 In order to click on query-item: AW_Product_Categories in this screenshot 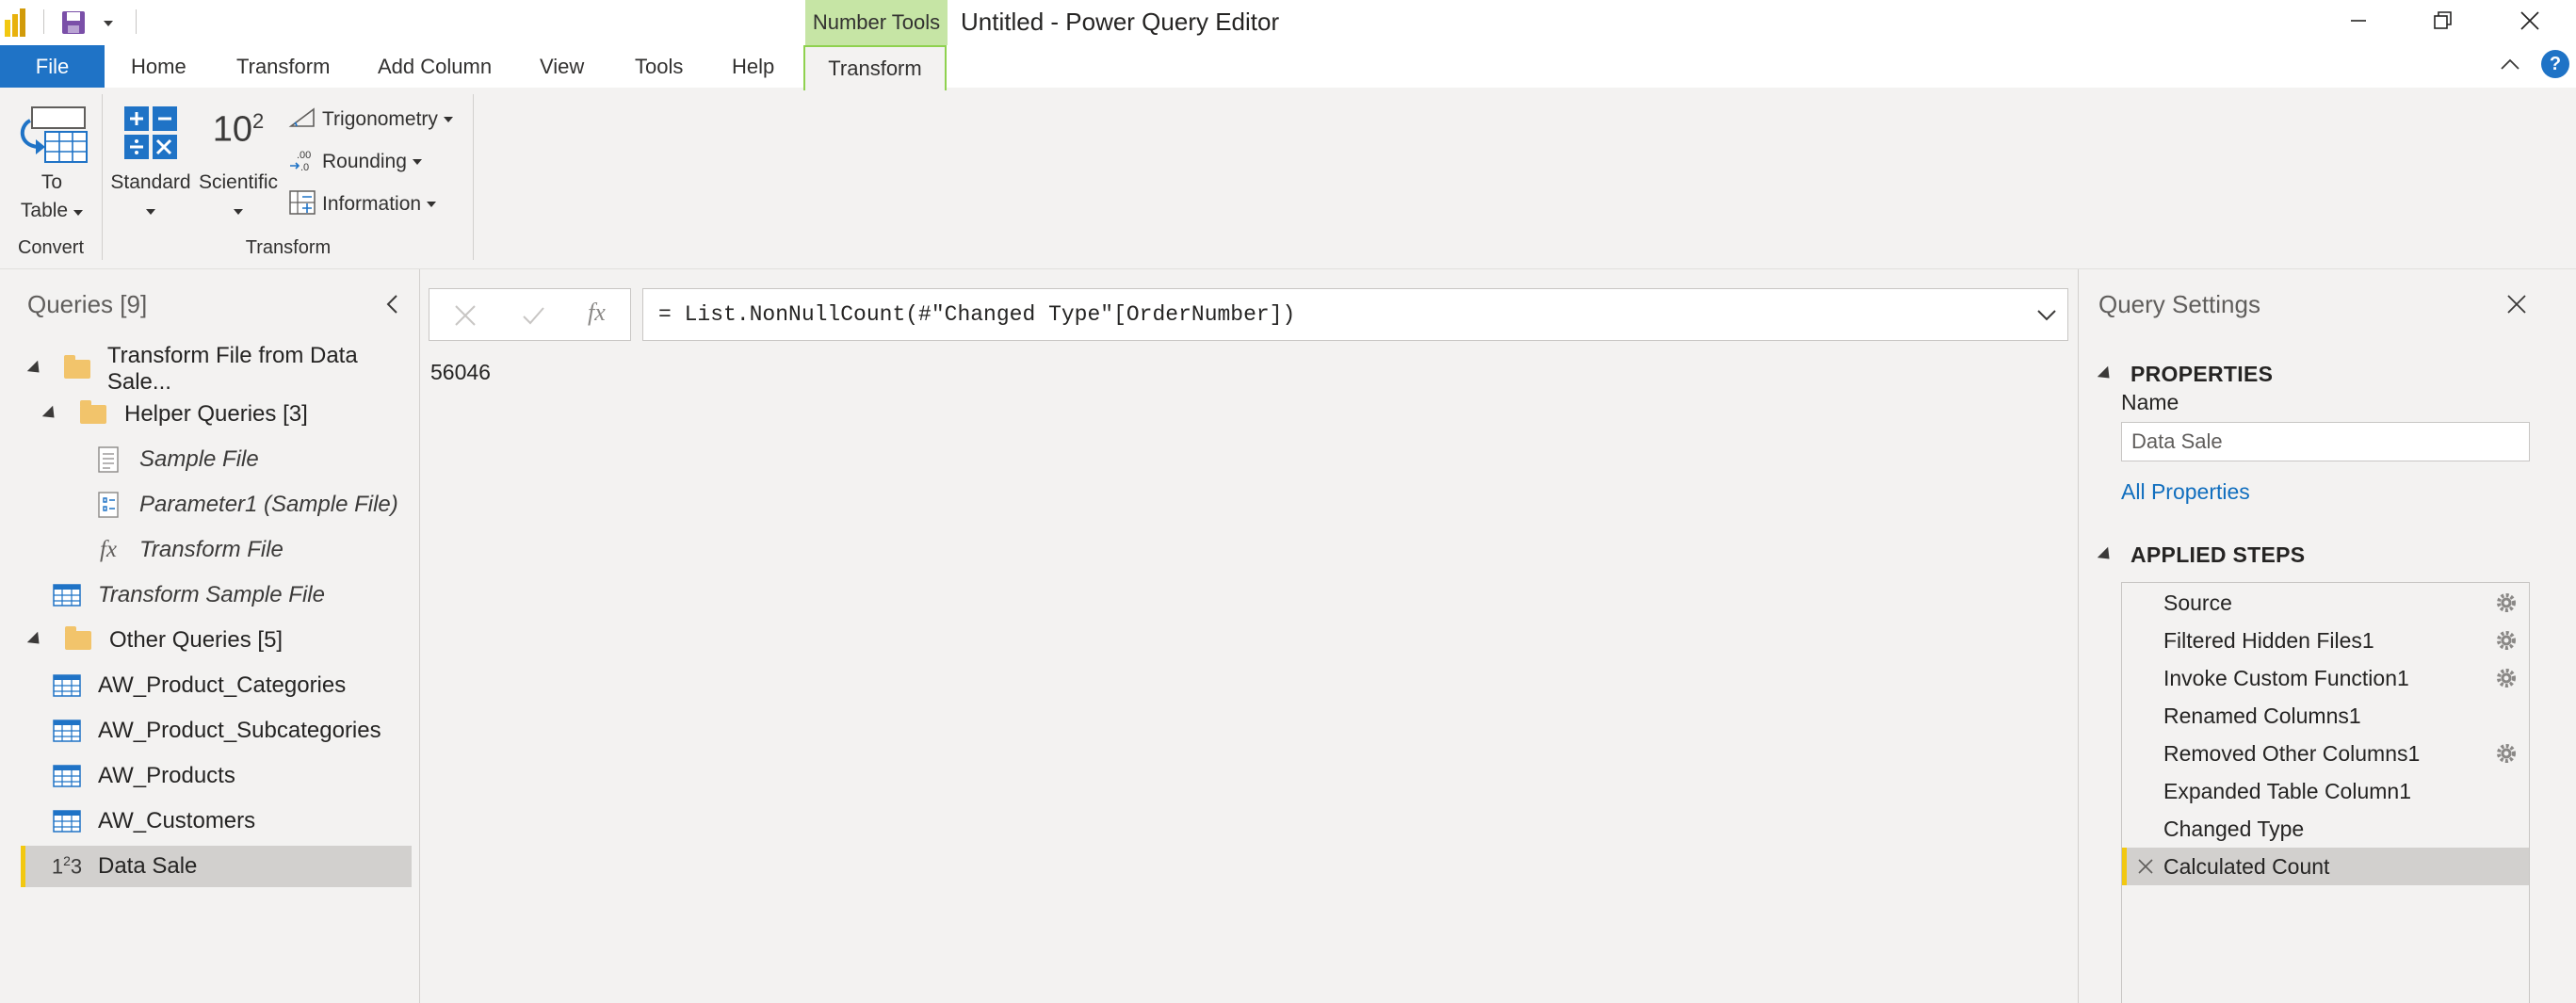, I will do `click(216, 685)`.